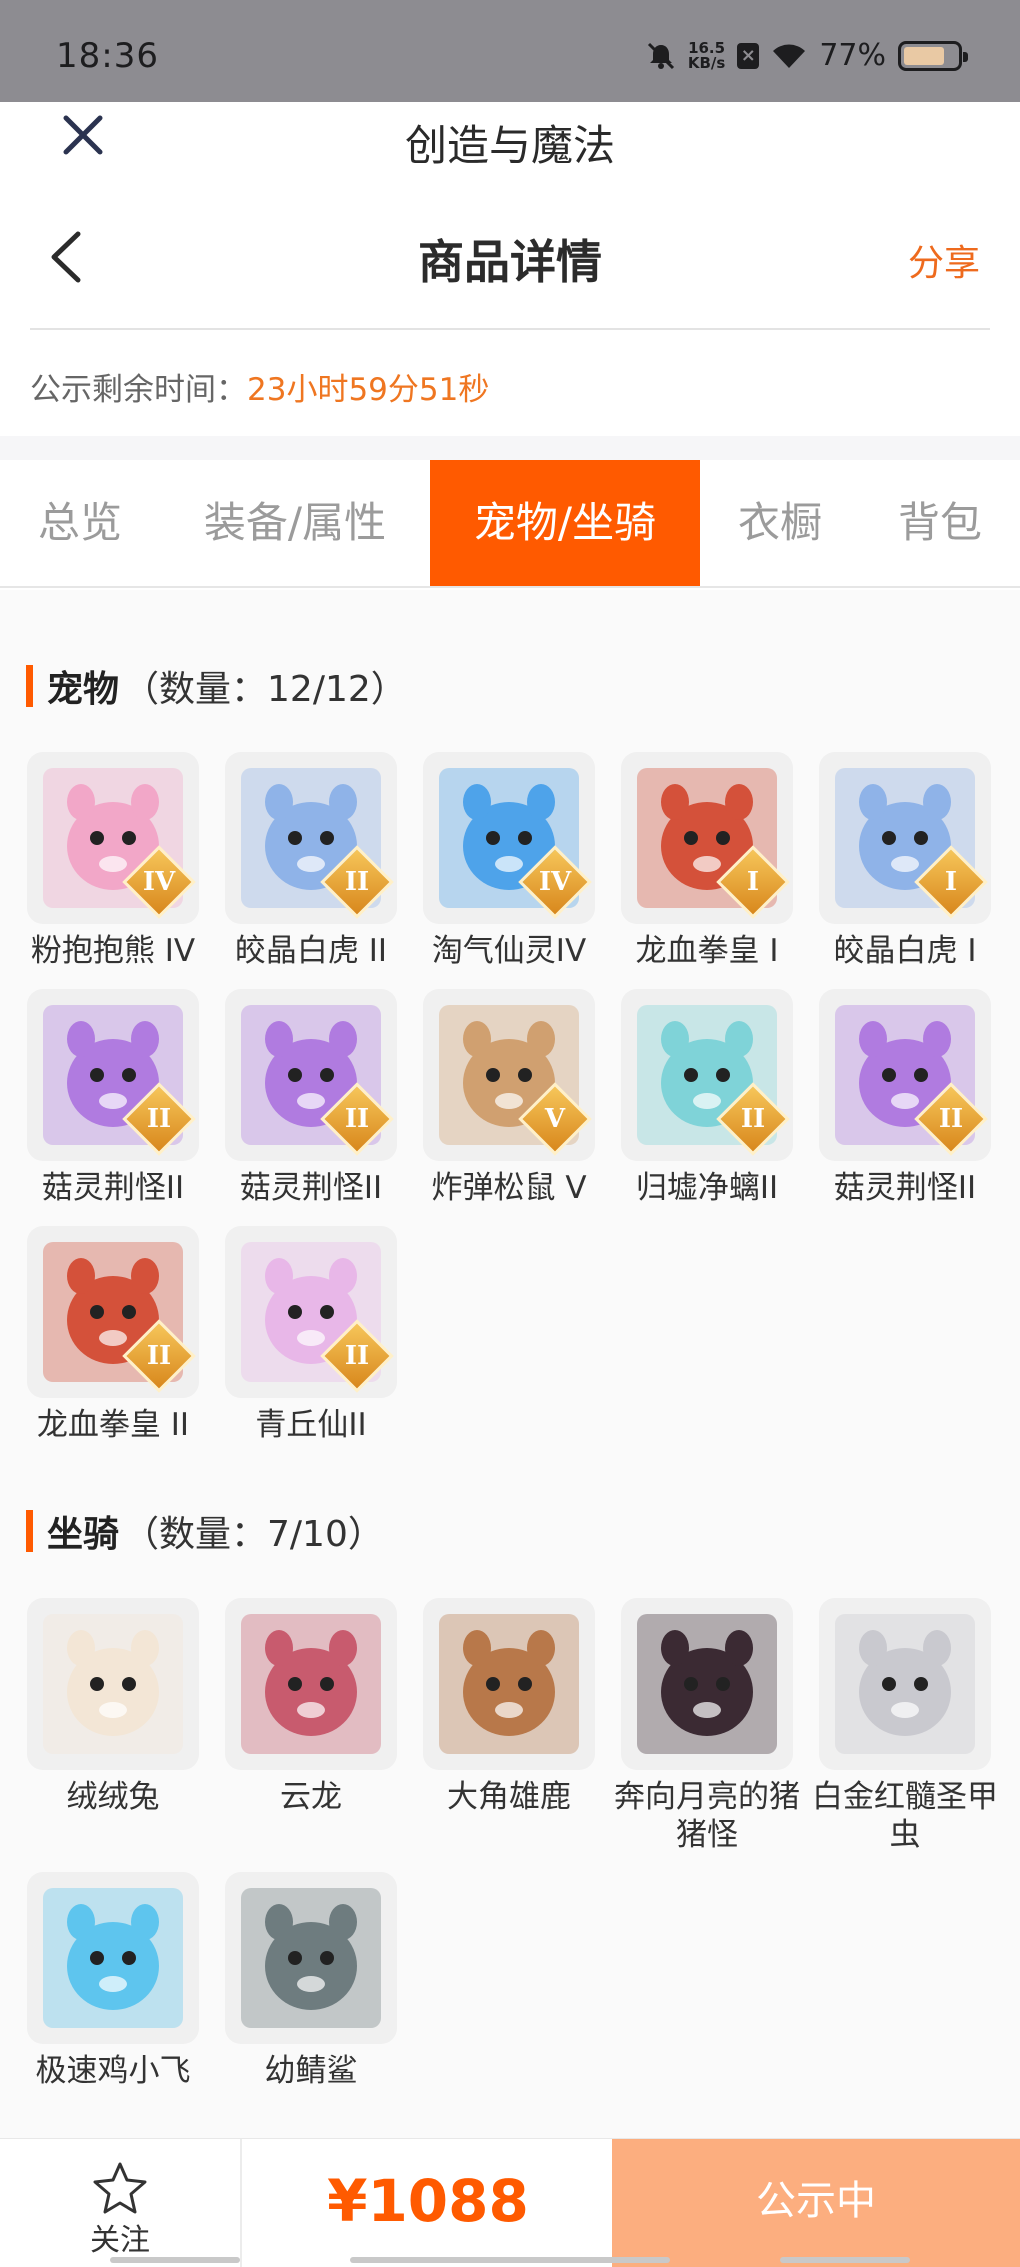 The width and height of the screenshot is (1020, 2267). What do you see at coordinates (509, 1075) in the screenshot?
I see `bomb-squirrel-icon: V` at bounding box center [509, 1075].